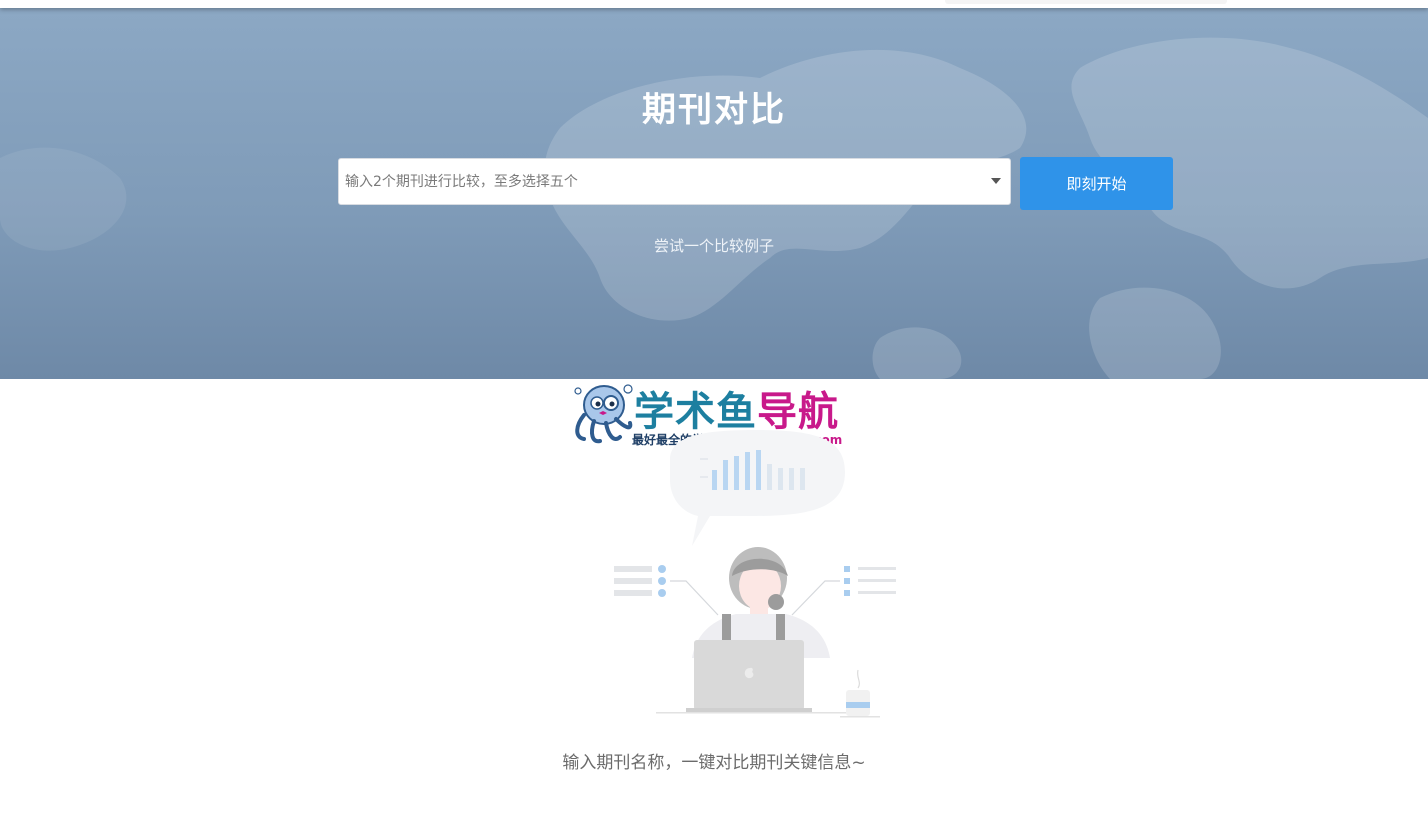 This screenshot has height=831, width=1428. Describe the element at coordinates (714, 4) in the screenshot. I see `top-navbar` at that location.